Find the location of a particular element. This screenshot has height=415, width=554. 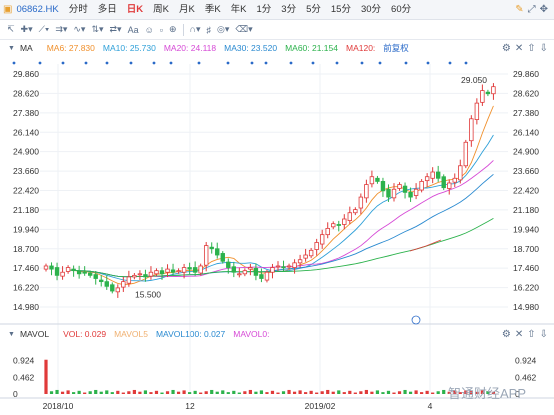

event-e-icon is located at coordinates (416, 320).